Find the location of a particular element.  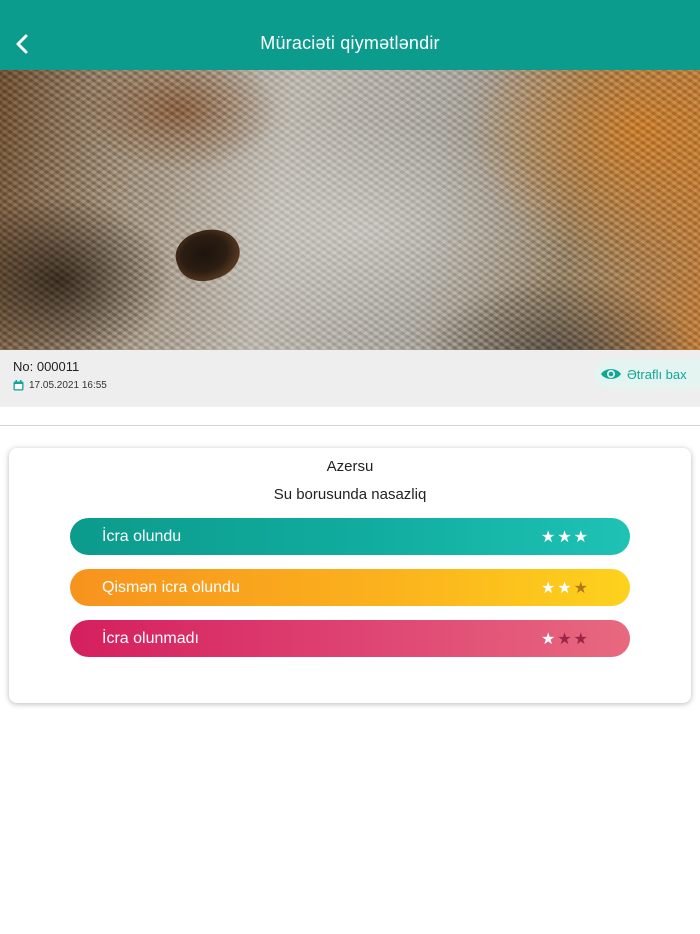

details-button: Ətraflı bax is located at coordinates (647, 374).